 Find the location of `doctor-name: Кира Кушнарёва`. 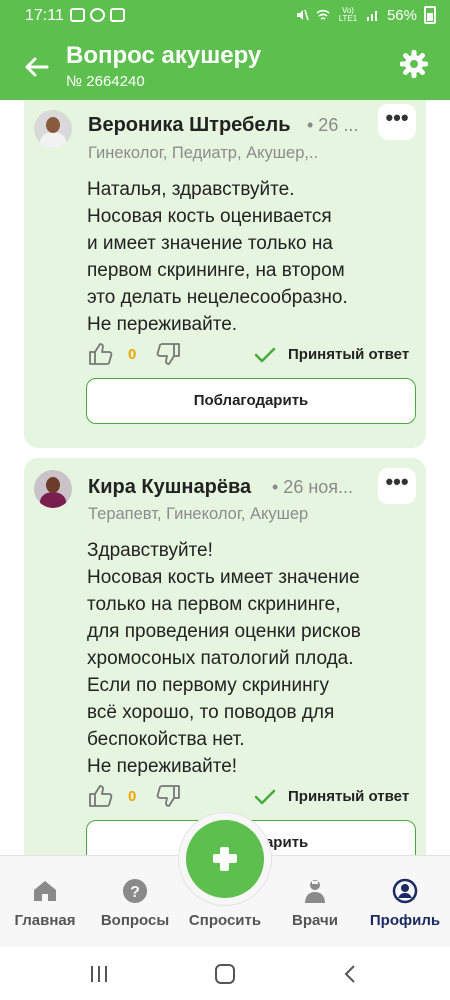

doctor-name: Кира Кушнарёва is located at coordinates (169, 487).